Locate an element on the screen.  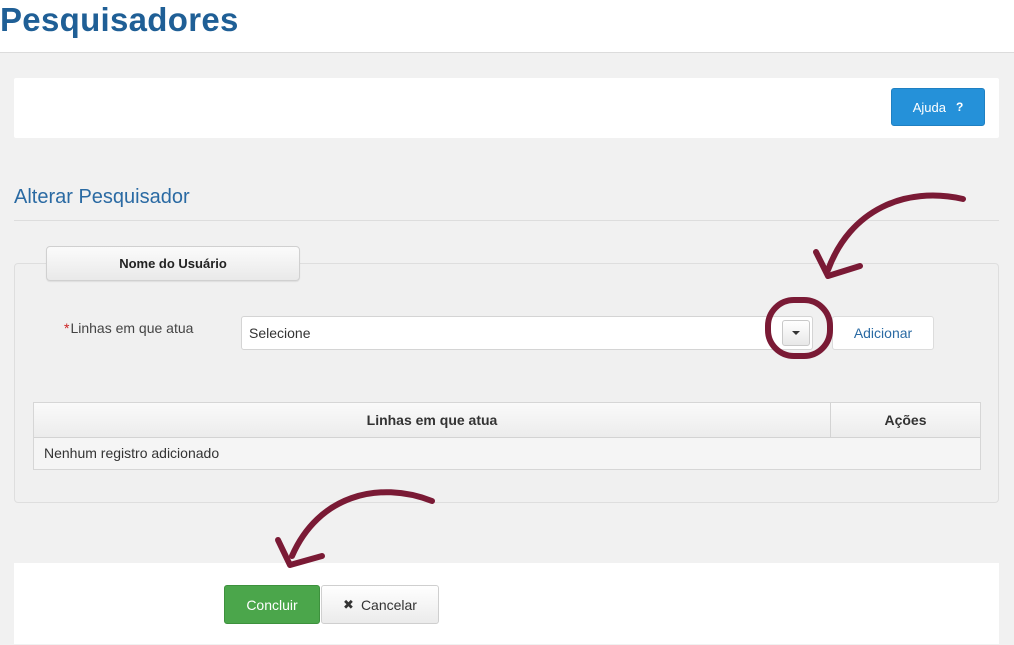
times-icon: ✖ is located at coordinates (348, 604).